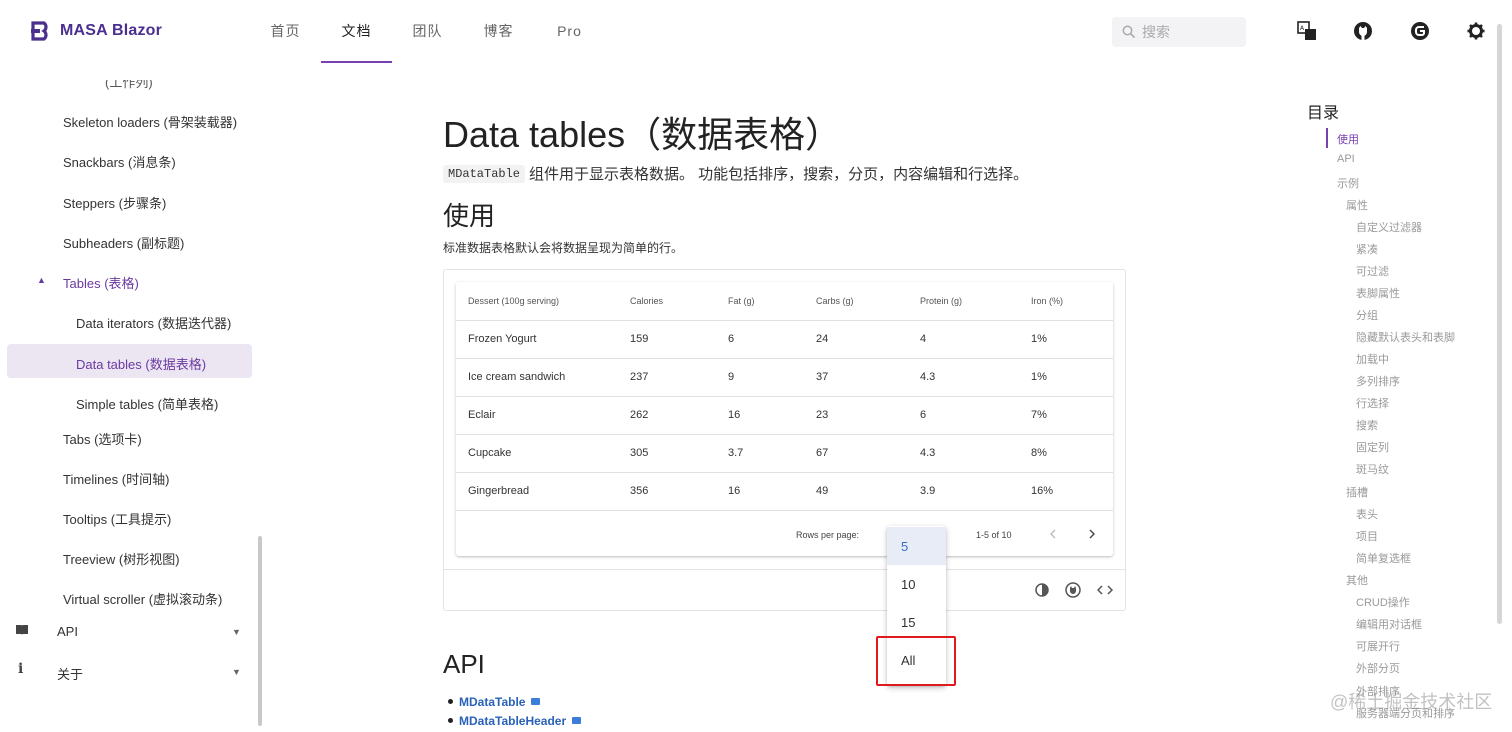 The width and height of the screenshot is (1512, 732). What do you see at coordinates (784, 491) in the screenshot?
I see `table-row: Gingerbread 356 16 49 3.9 16%` at bounding box center [784, 491].